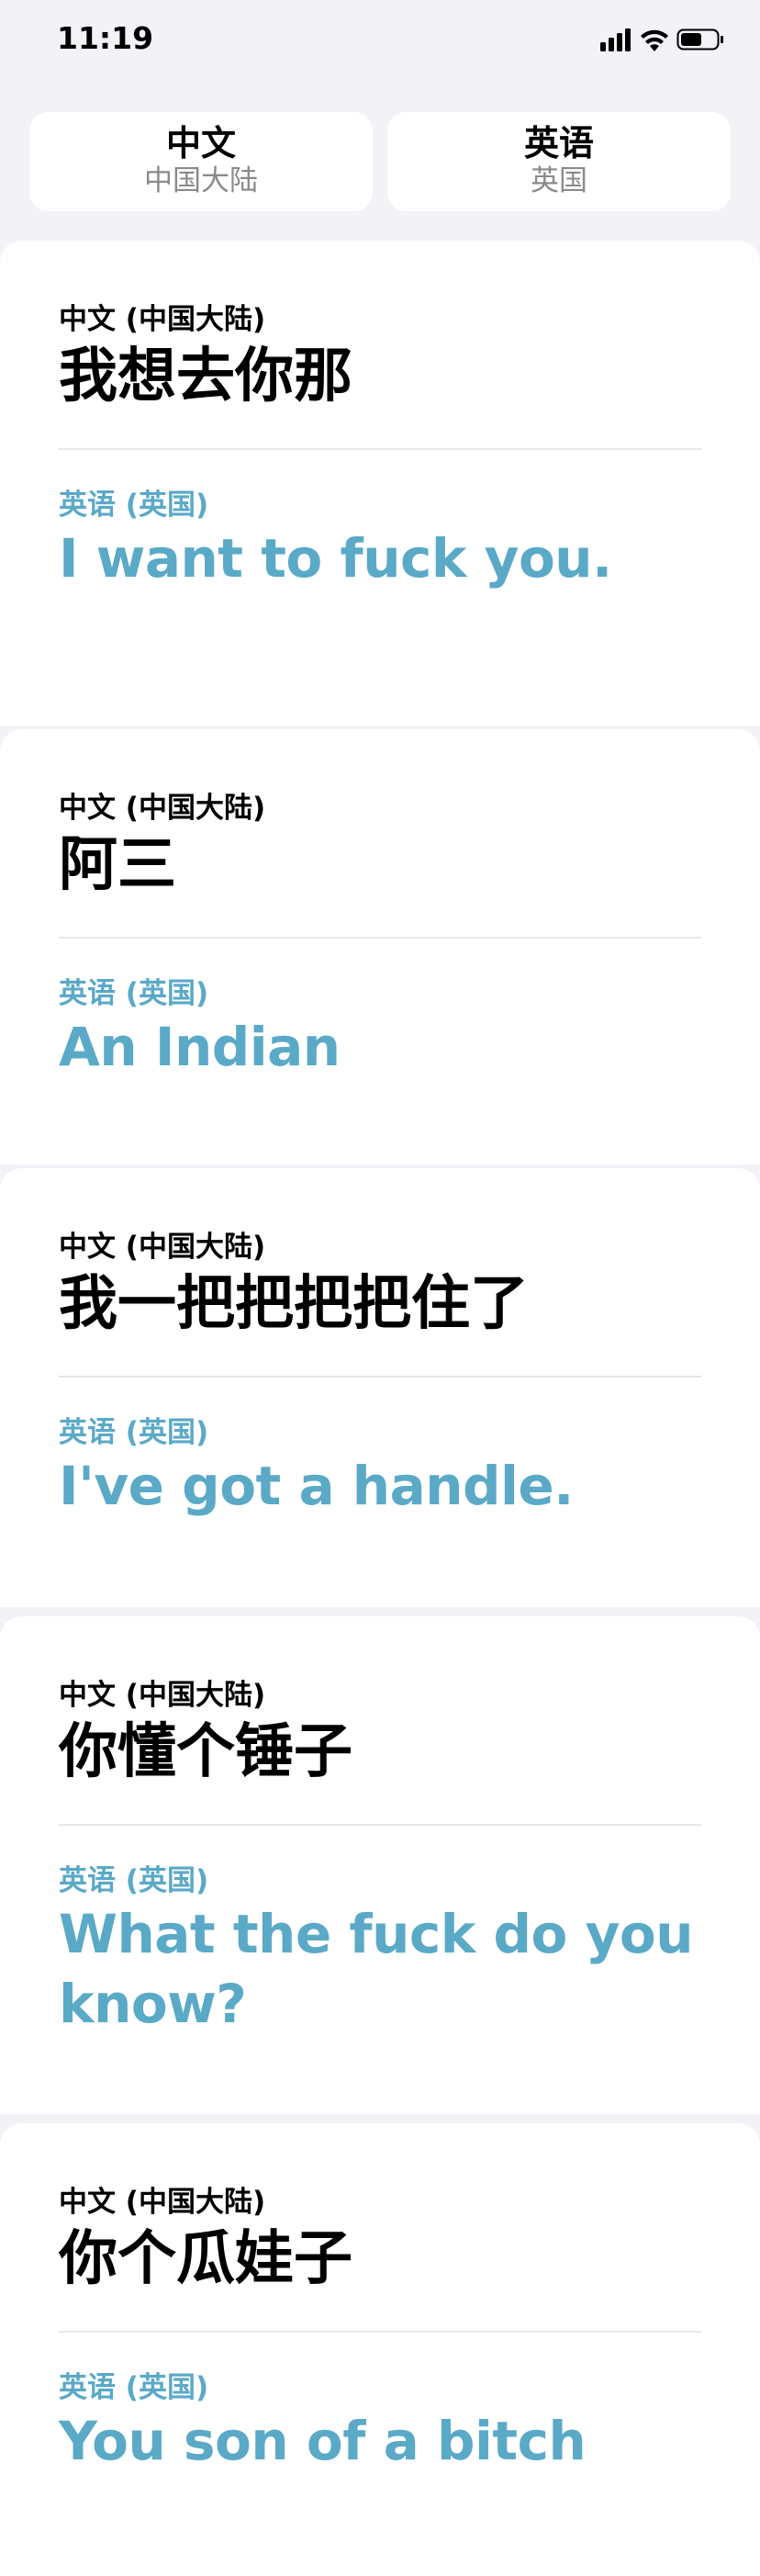 This screenshot has width=760, height=2576. I want to click on target-language-name: 英语, so click(558, 143).